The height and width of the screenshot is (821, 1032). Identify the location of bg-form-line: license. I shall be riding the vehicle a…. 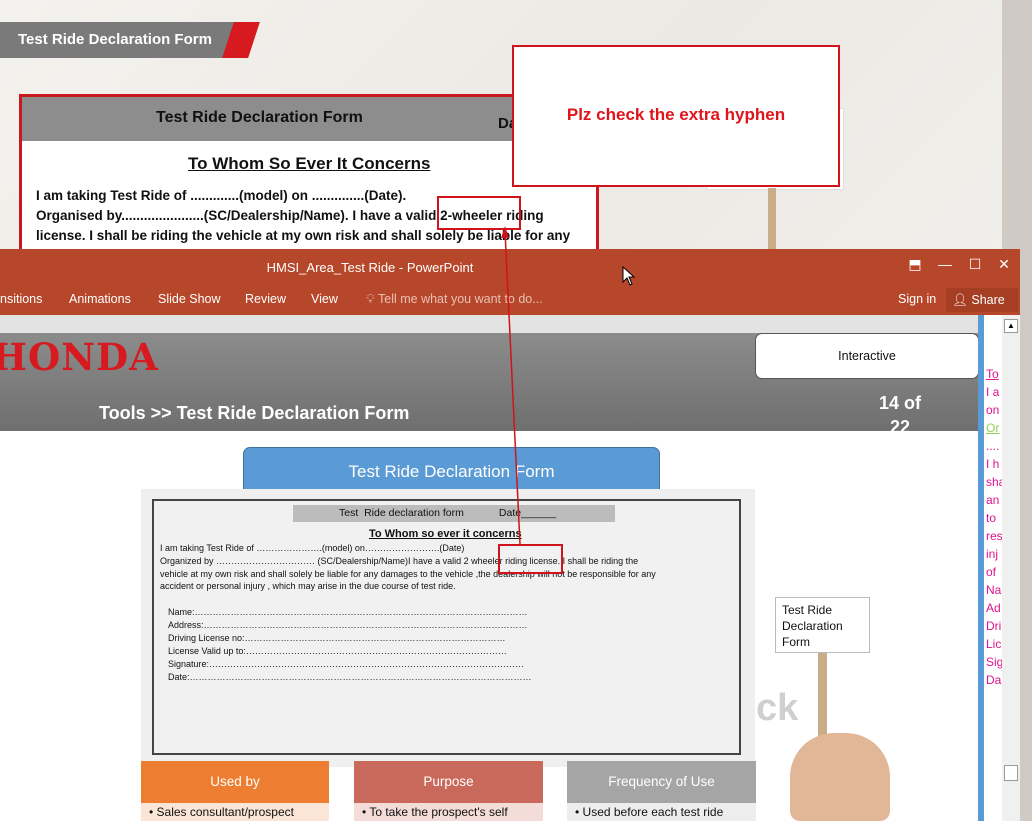
(303, 235).